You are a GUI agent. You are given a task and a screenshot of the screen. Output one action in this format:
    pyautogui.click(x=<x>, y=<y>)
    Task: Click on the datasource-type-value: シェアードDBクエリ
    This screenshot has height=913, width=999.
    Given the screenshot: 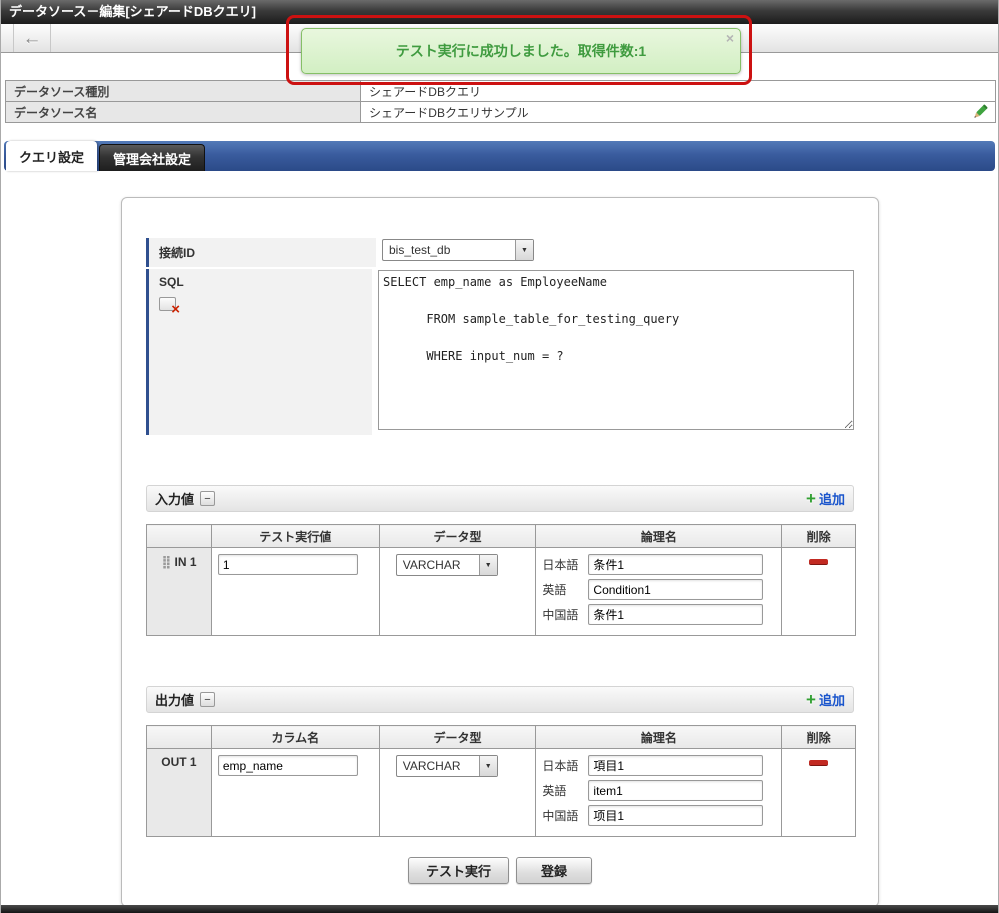 What is the action you would take?
    pyautogui.click(x=678, y=91)
    